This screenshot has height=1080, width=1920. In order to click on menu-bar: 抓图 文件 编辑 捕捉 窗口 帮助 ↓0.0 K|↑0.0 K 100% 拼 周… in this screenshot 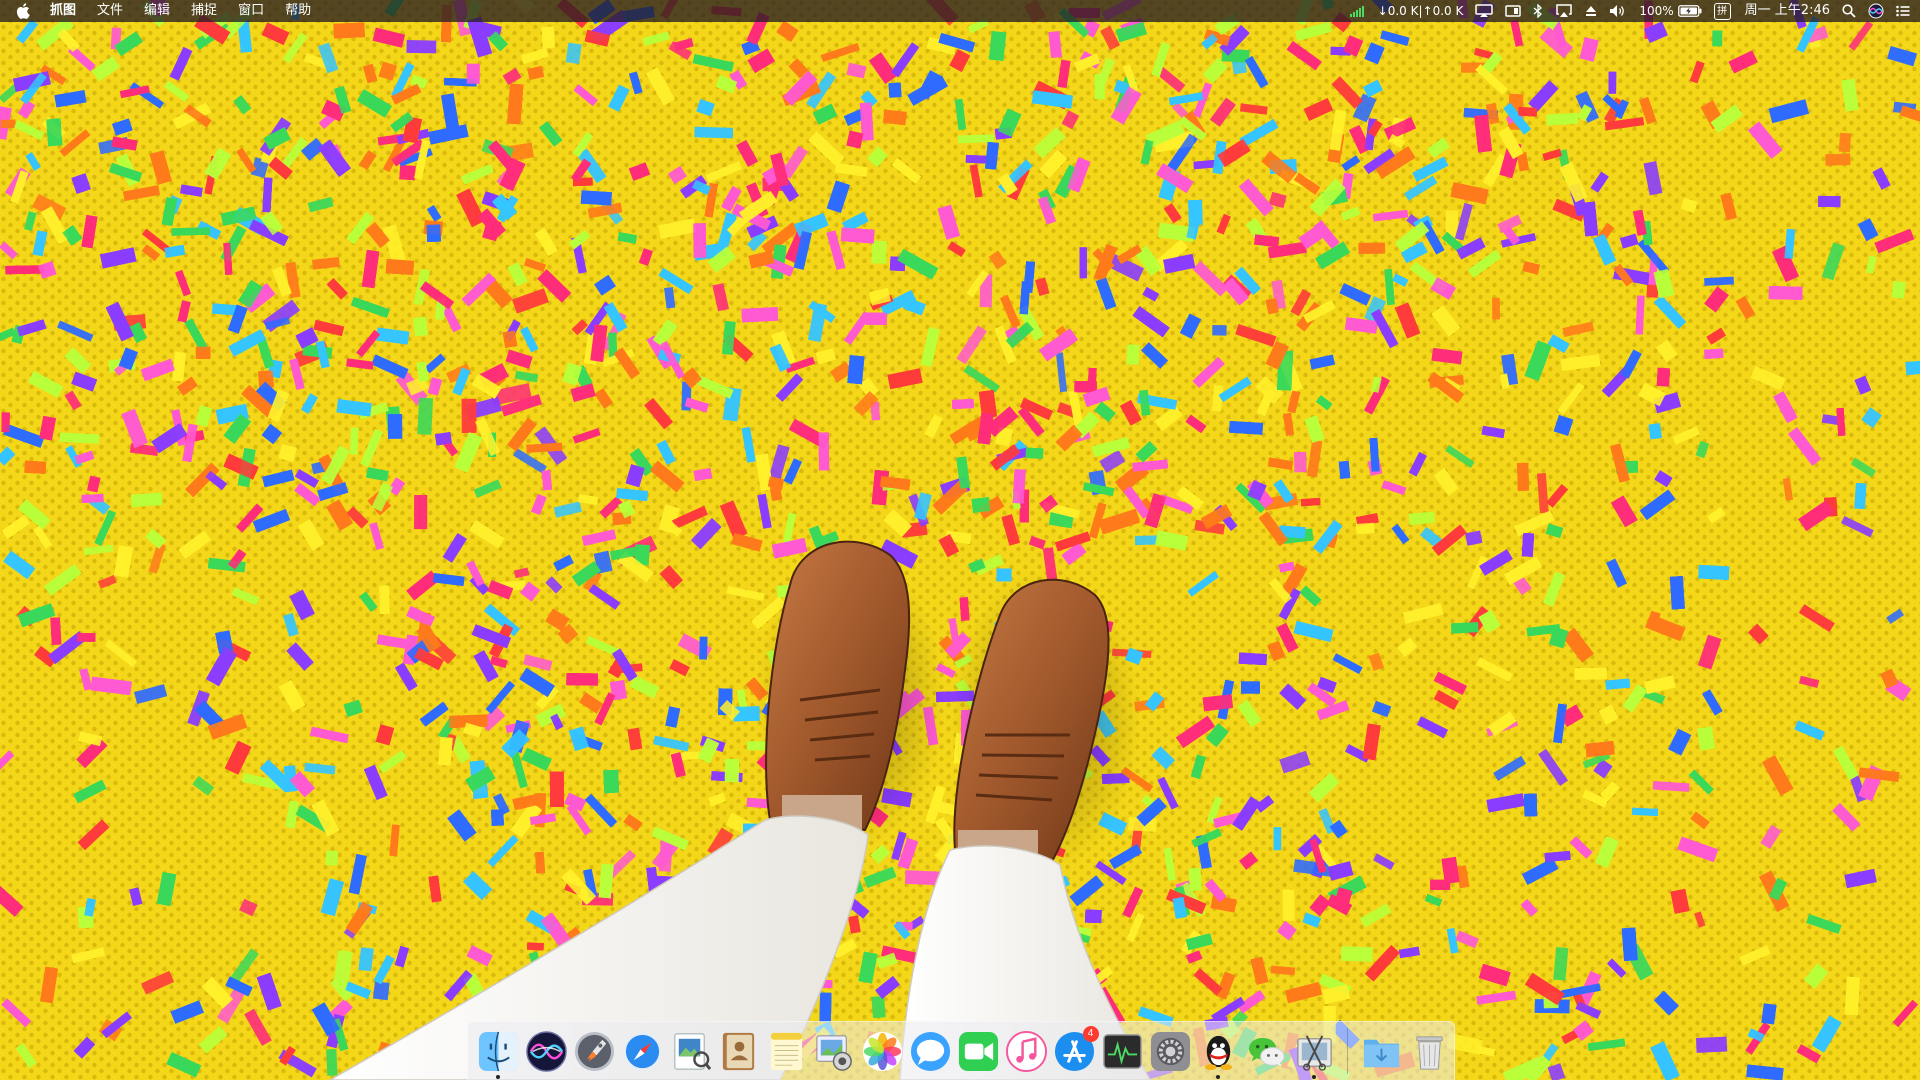, I will do `click(960, 11)`.